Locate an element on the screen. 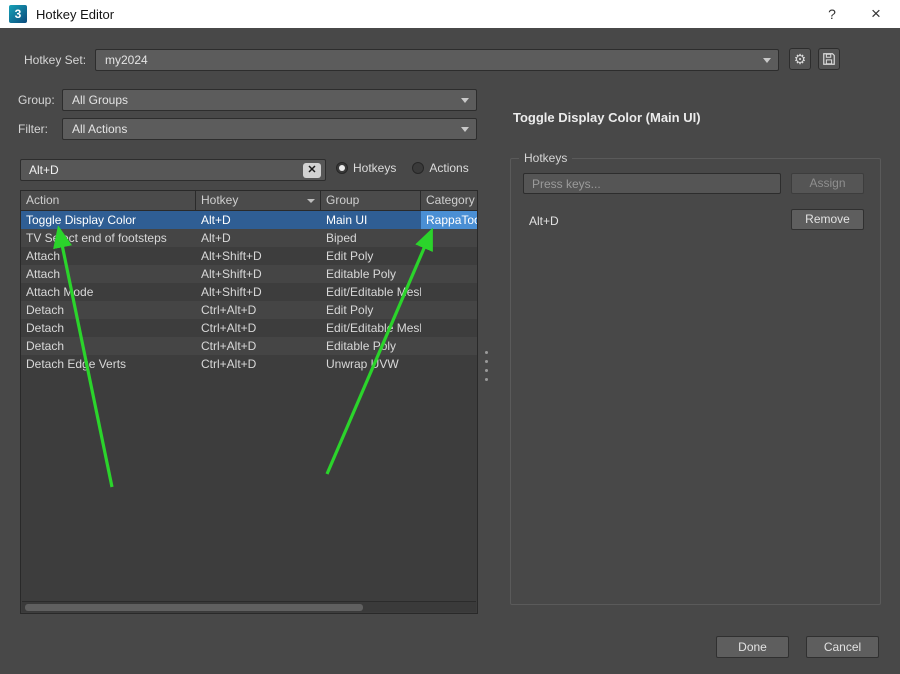 This screenshot has height=674, width=900. table-header: Action Hotkey Group Category is located at coordinates (249, 201).